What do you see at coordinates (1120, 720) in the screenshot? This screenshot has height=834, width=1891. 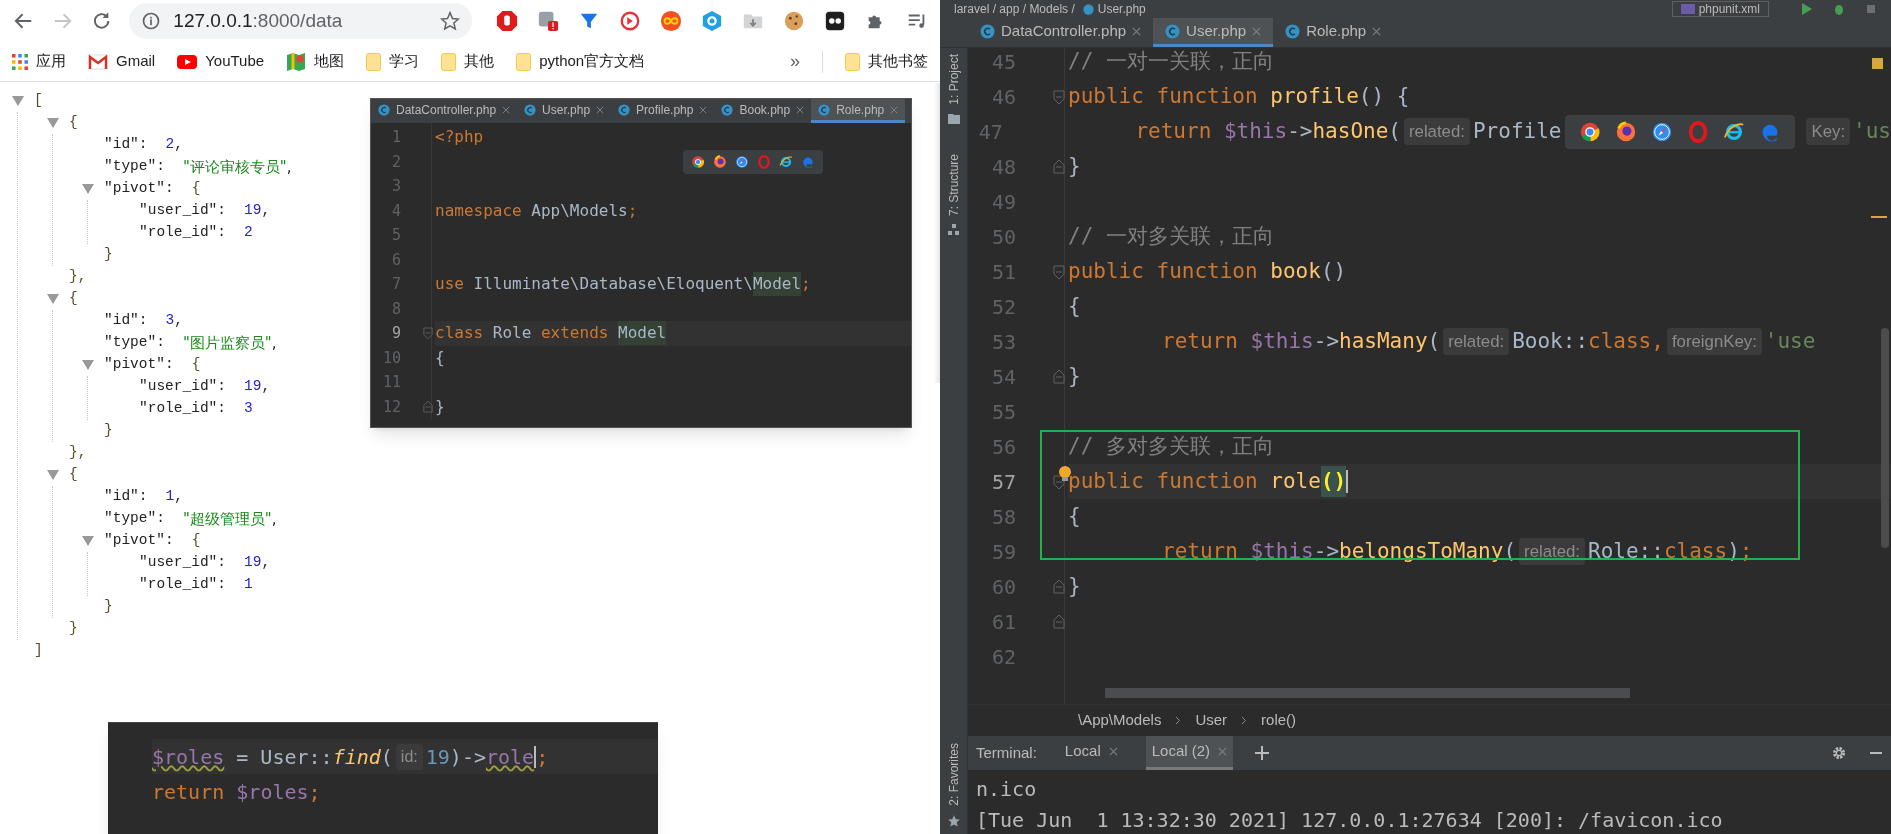 I see `breadcrumb: \App\Models` at bounding box center [1120, 720].